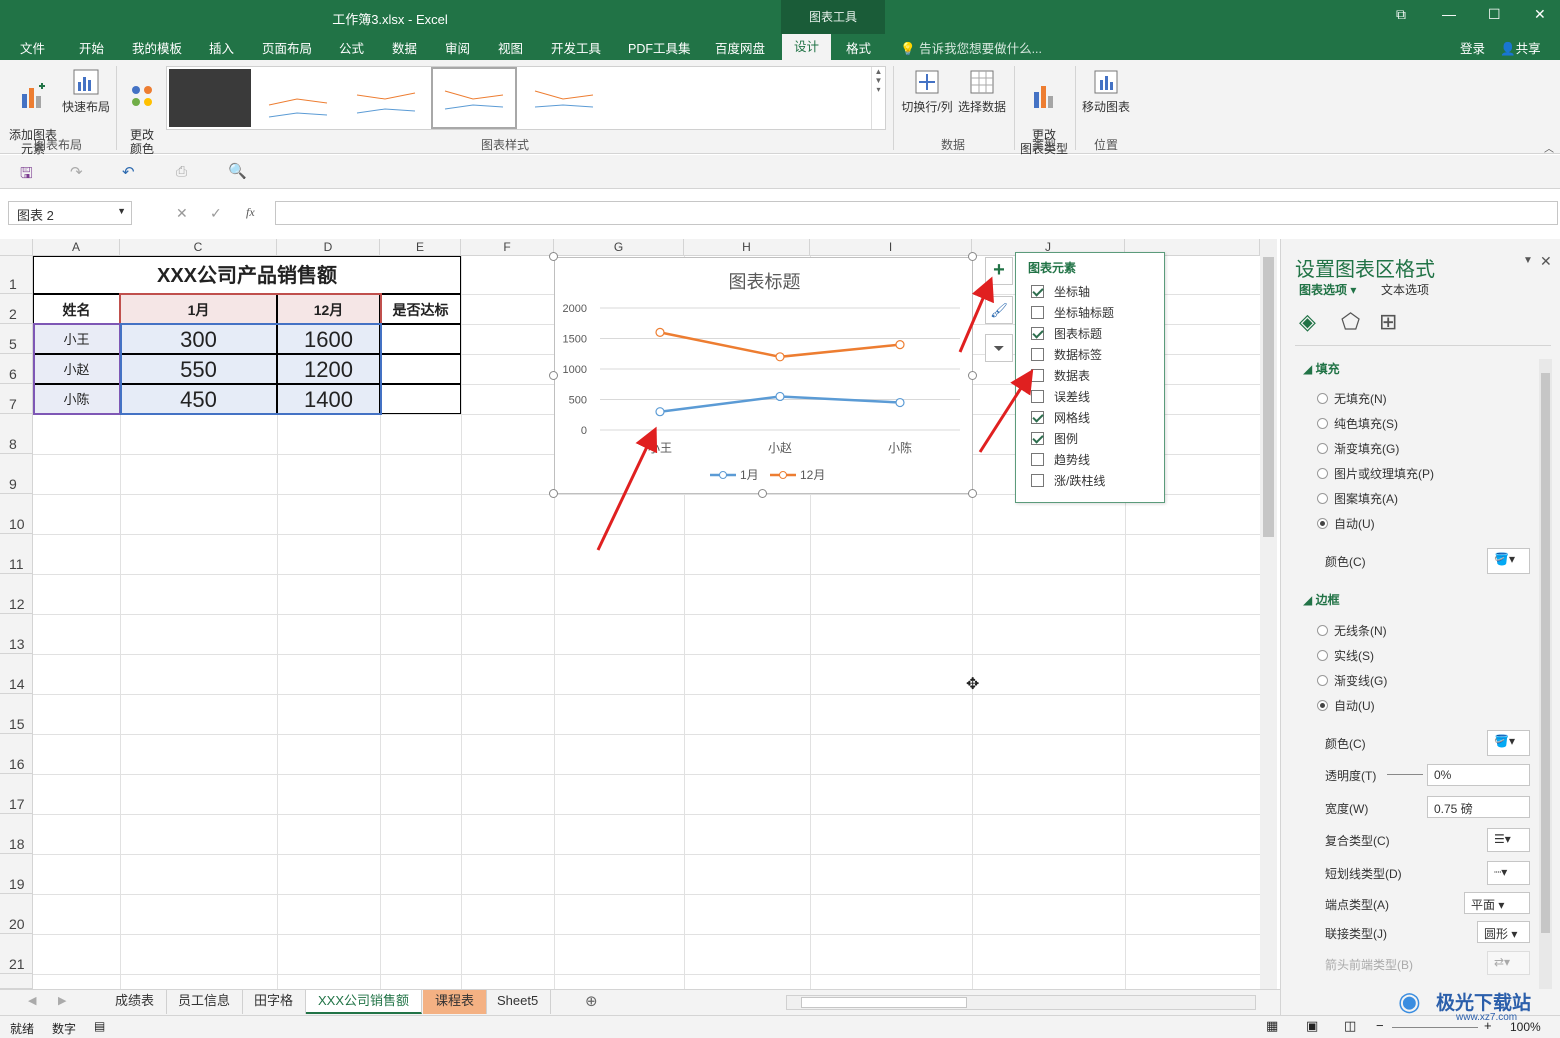  What do you see at coordinates (86, 91) in the screenshot?
I see `quick-layout-button: 快速布局` at bounding box center [86, 91].